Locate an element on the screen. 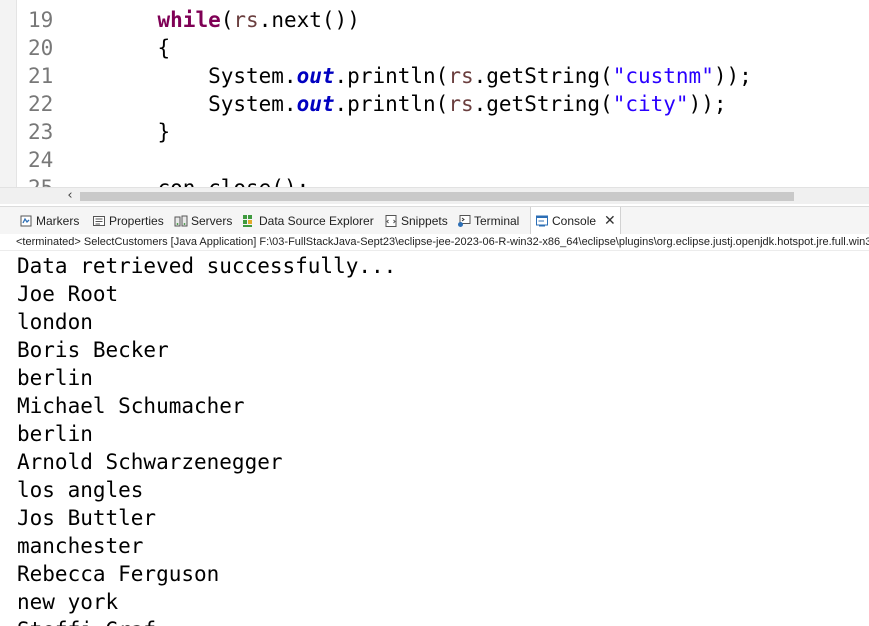  tab-label: Data Source Explorer is located at coordinates (316, 221).